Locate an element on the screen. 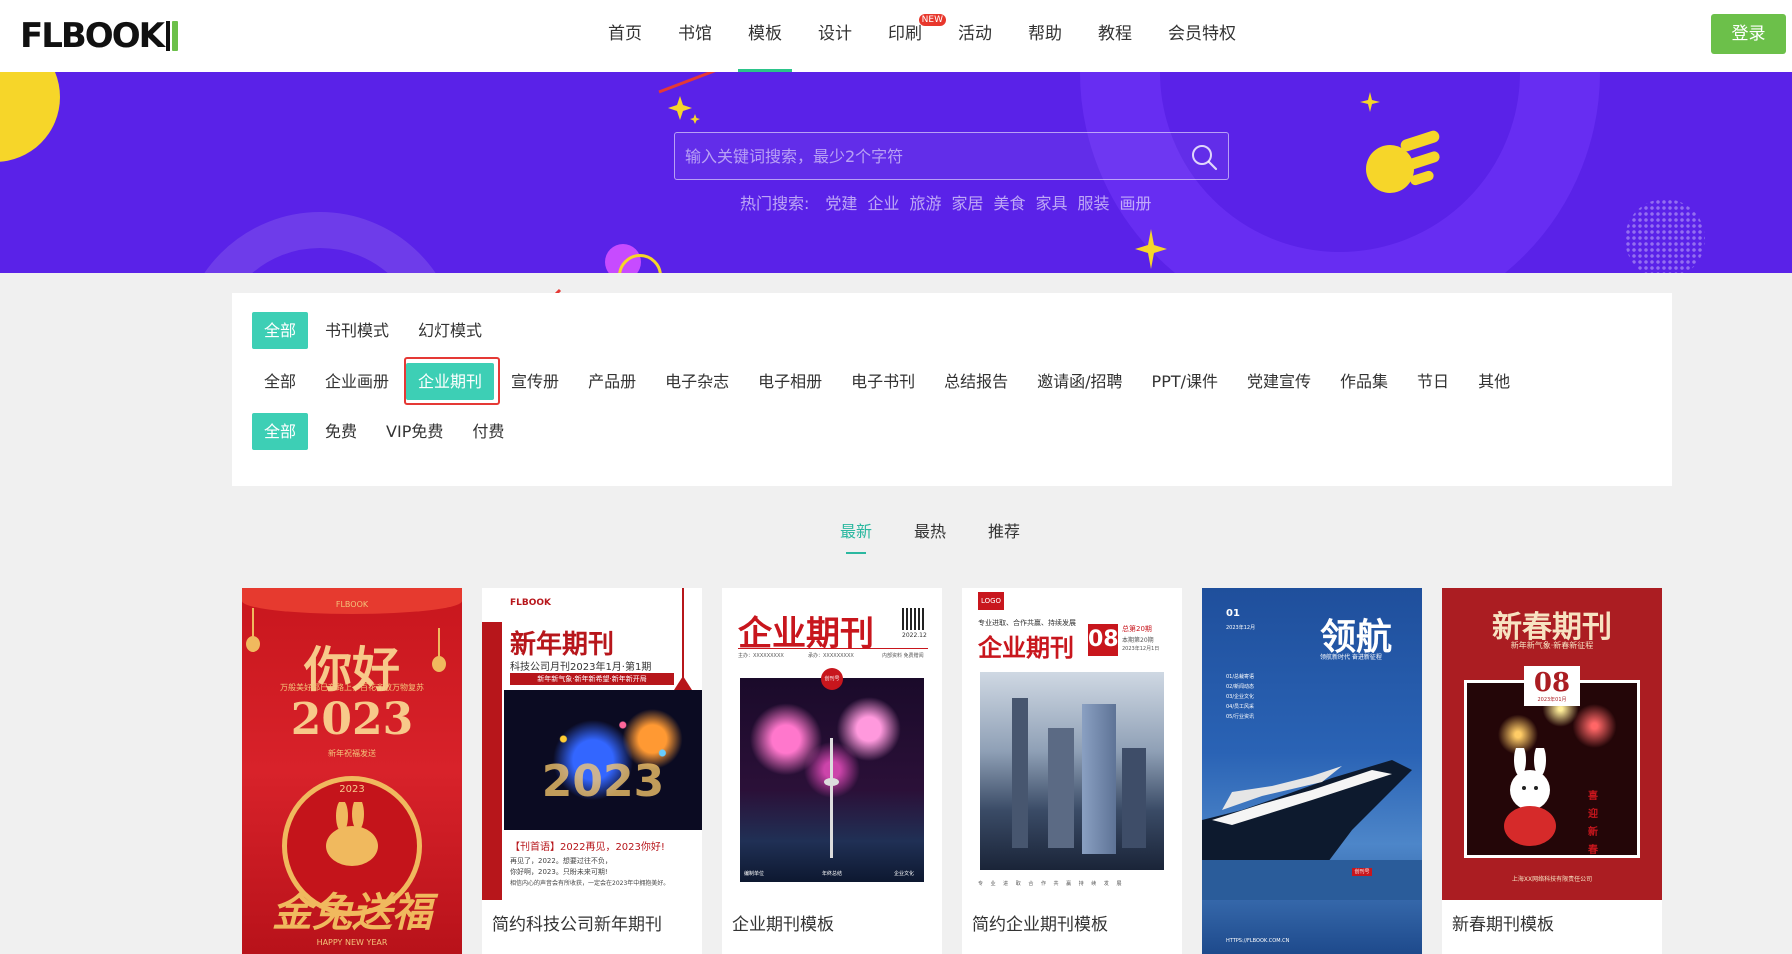  template-title: 简约科技公司新年期刊 is located at coordinates (577, 922).